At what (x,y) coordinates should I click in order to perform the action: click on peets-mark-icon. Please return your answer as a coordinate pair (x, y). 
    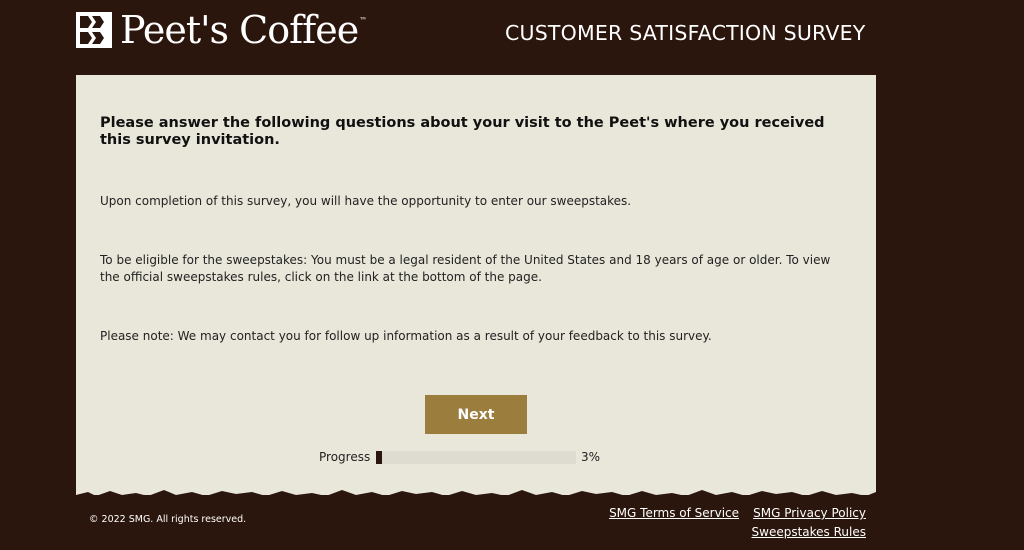
    Looking at the image, I should click on (94, 30).